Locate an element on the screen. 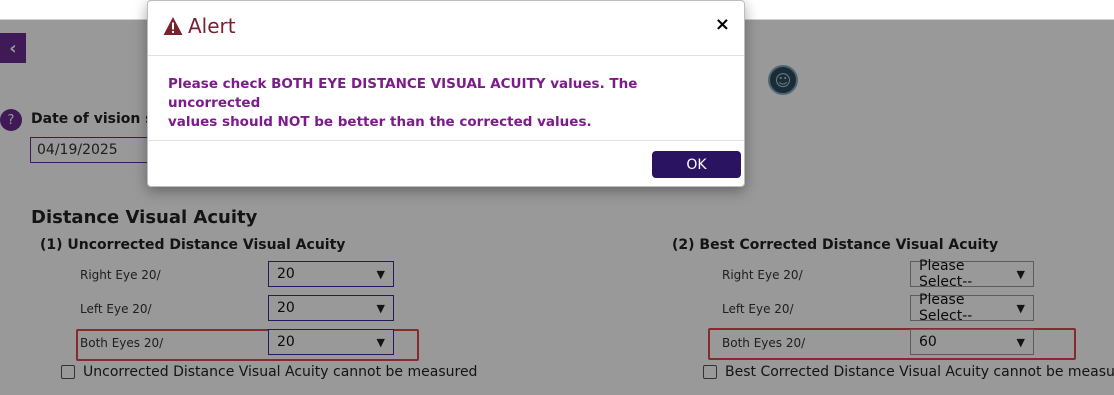 The width and height of the screenshot is (1114, 395). dialog-title: Alert is located at coordinates (212, 26).